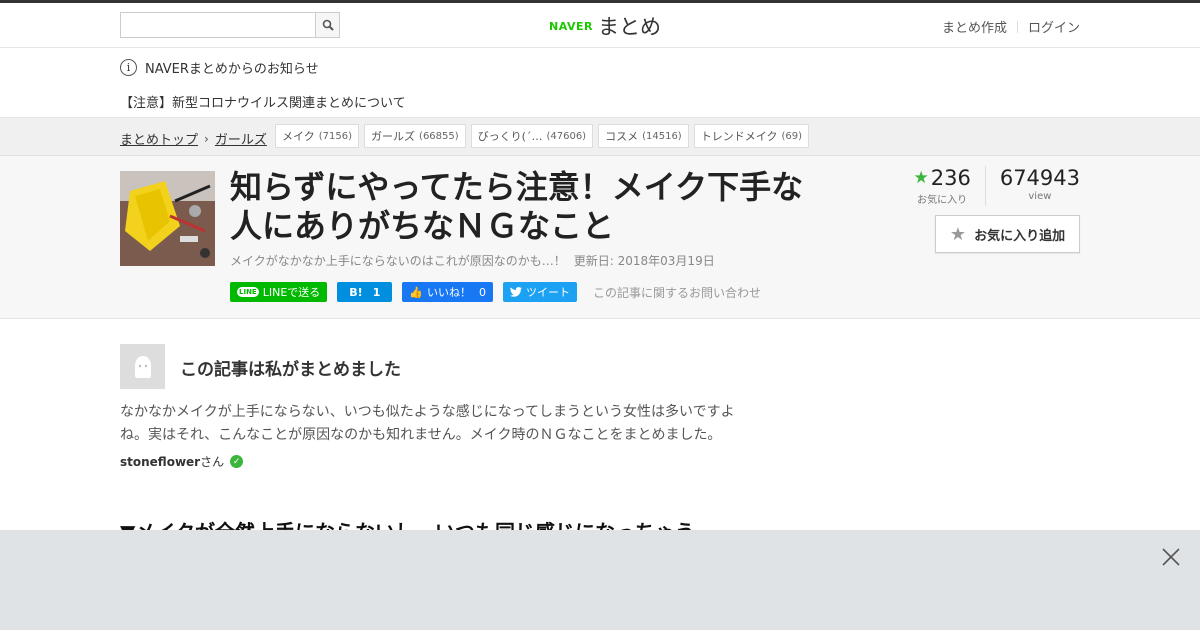 The height and width of the screenshot is (630, 1200). What do you see at coordinates (128, 67) in the screenshot?
I see `info-icon: i` at bounding box center [128, 67].